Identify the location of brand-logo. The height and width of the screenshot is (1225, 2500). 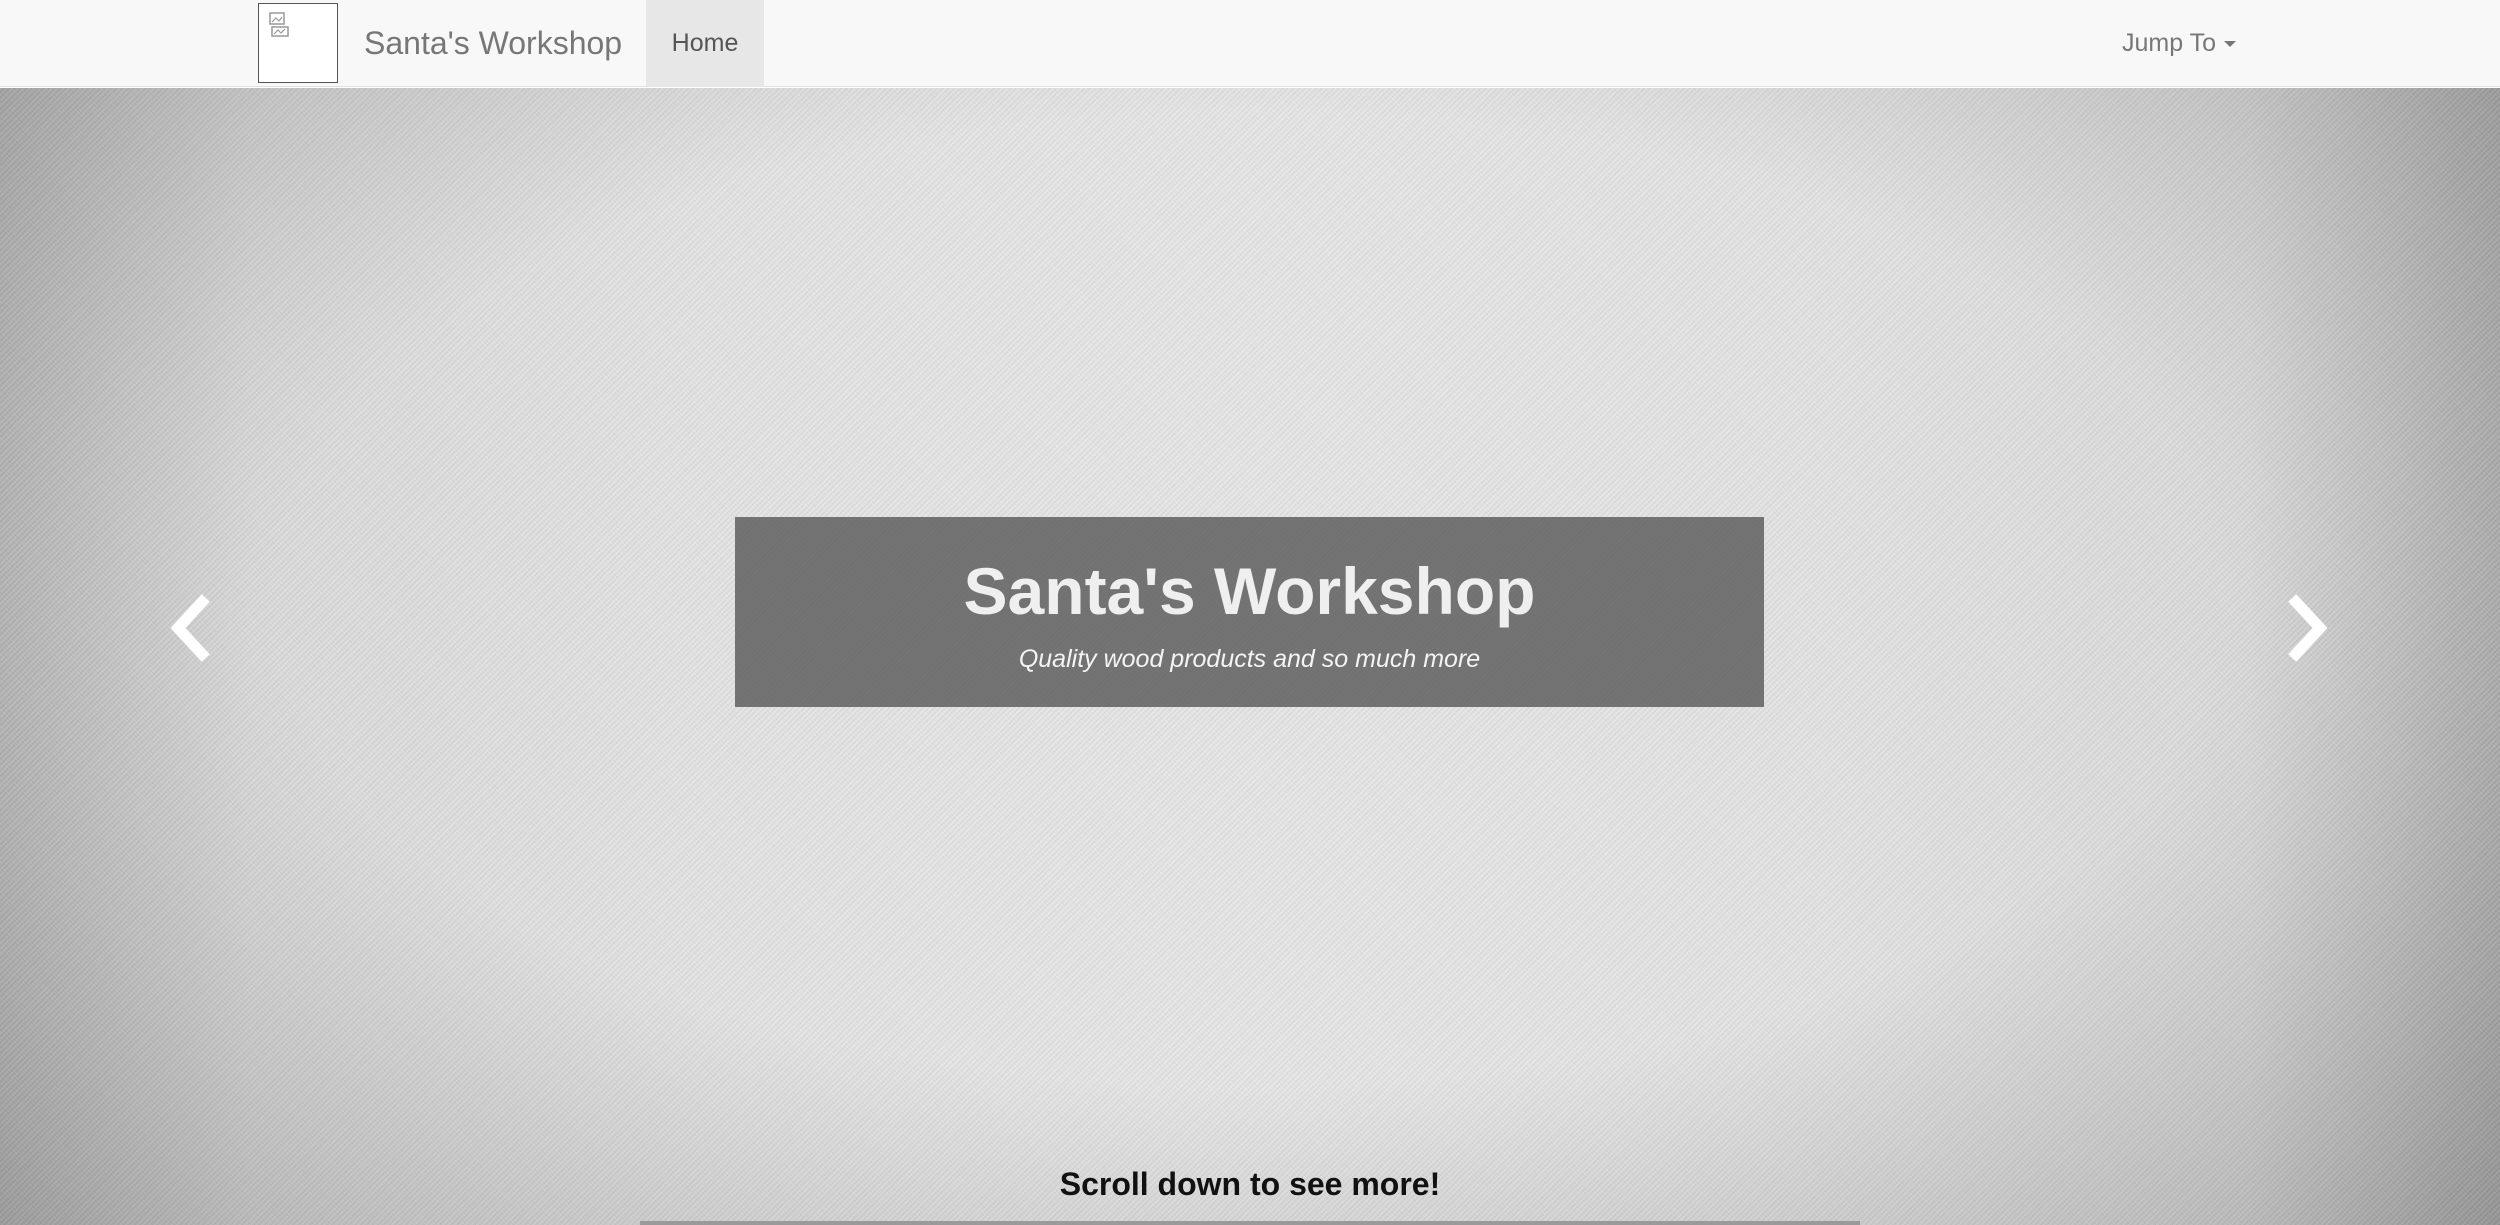
(298, 43).